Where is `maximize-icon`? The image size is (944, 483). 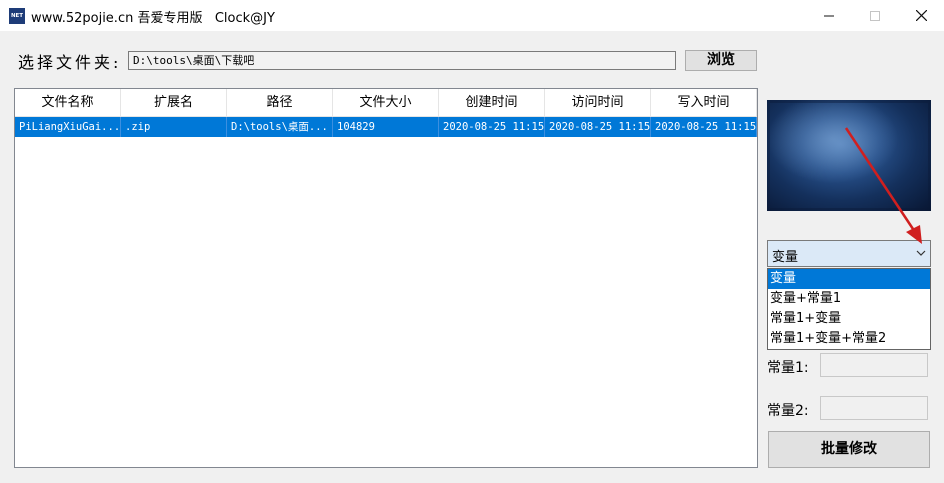
maximize-icon is located at coordinates (875, 15).